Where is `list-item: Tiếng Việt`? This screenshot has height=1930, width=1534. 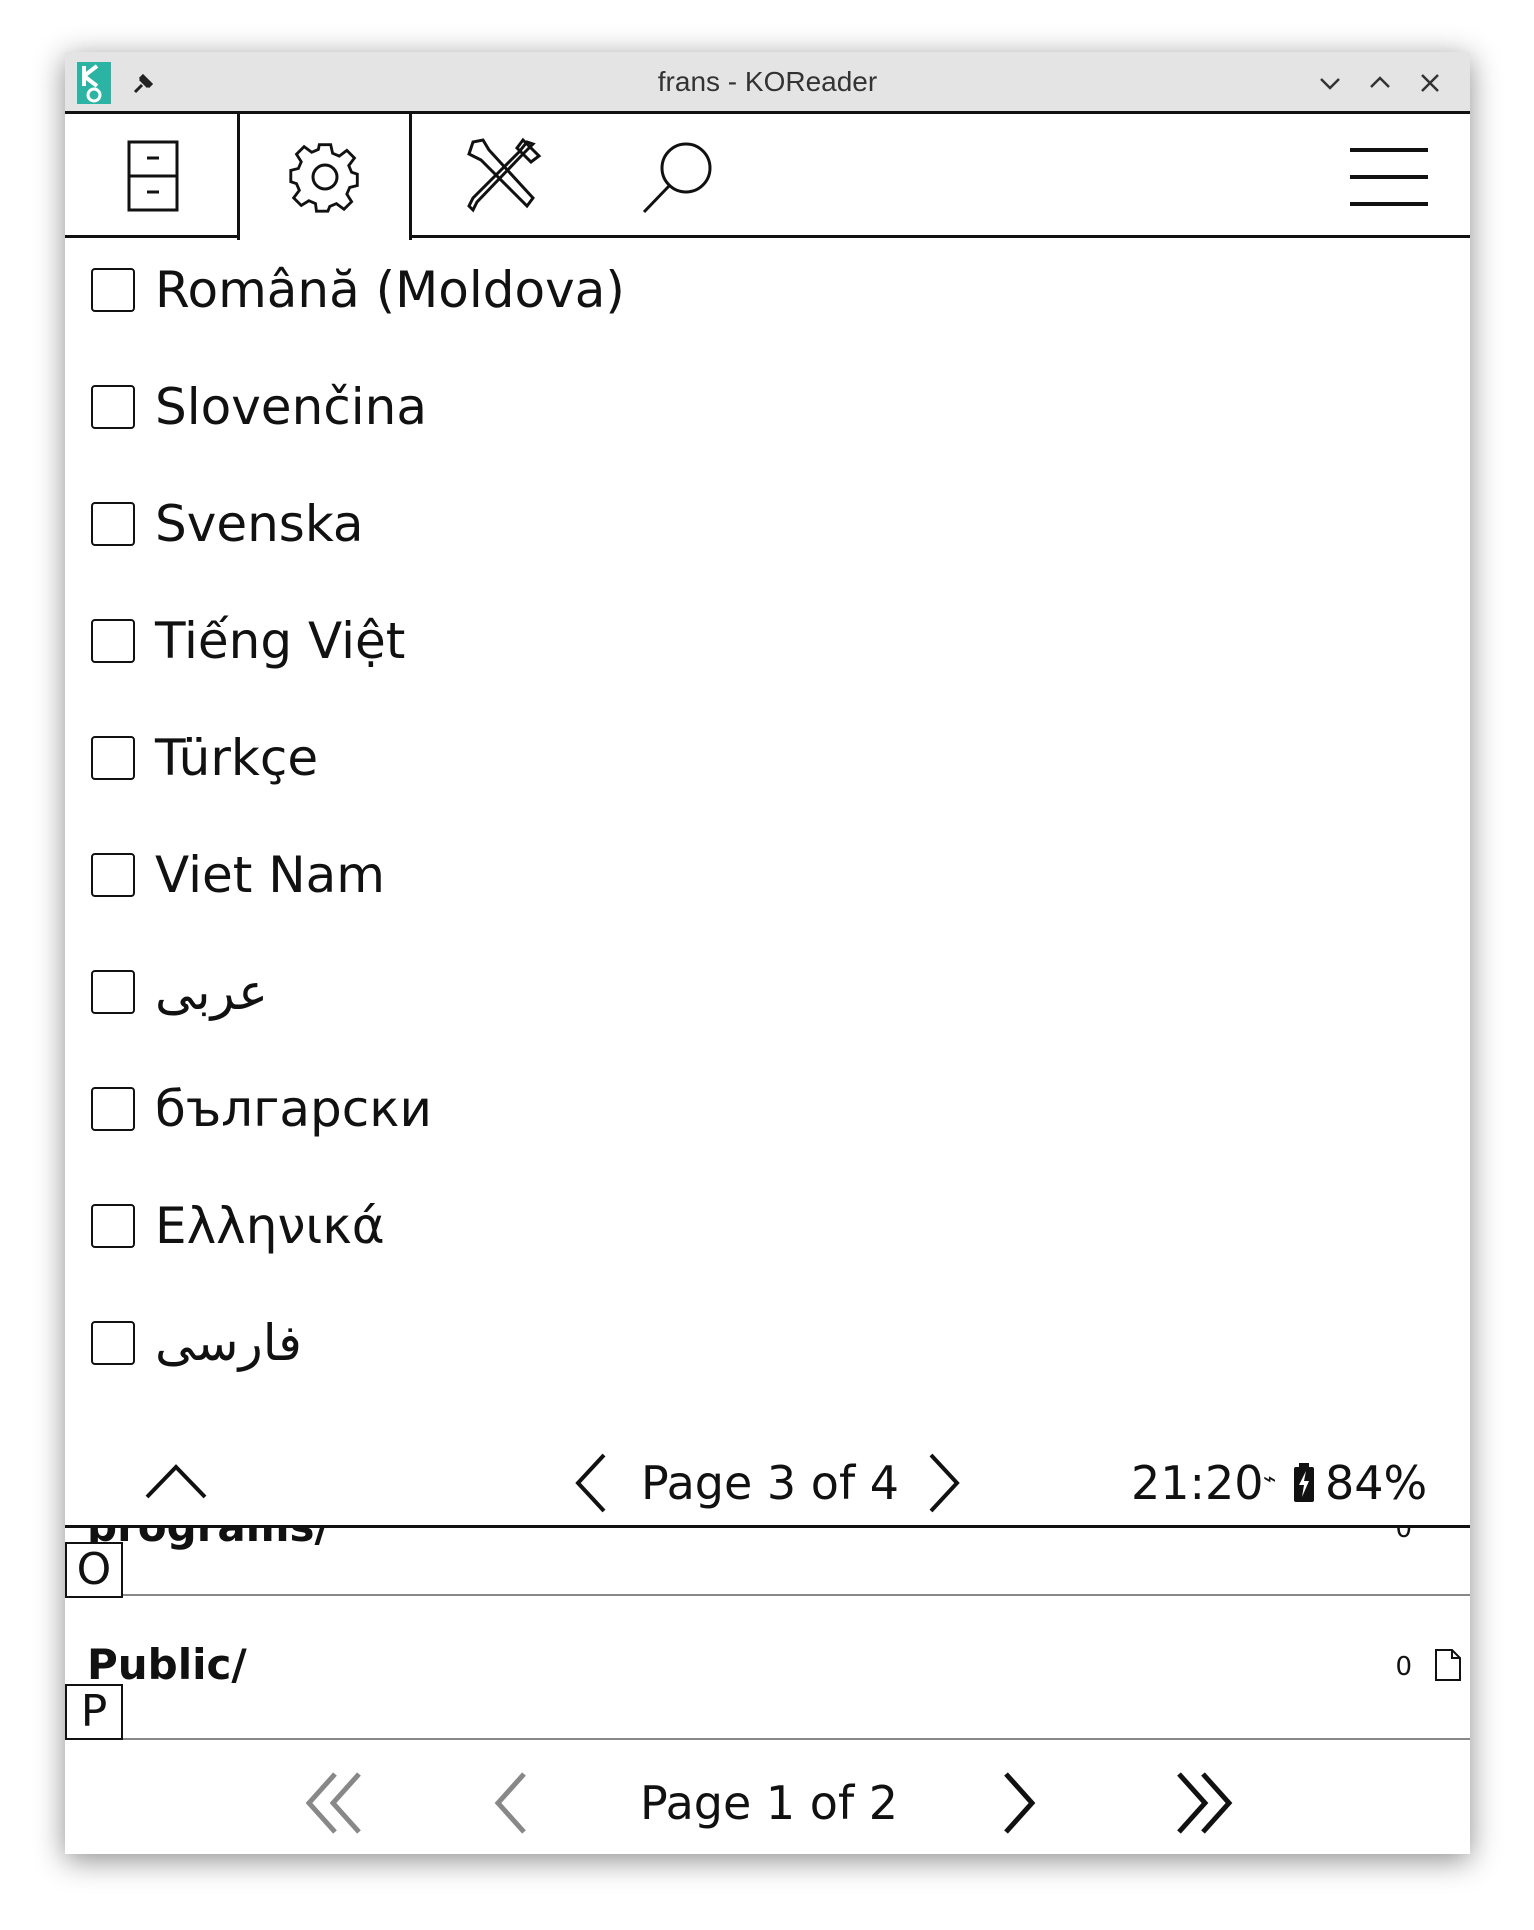
list-item: Tiếng Việt is located at coordinates (767, 647).